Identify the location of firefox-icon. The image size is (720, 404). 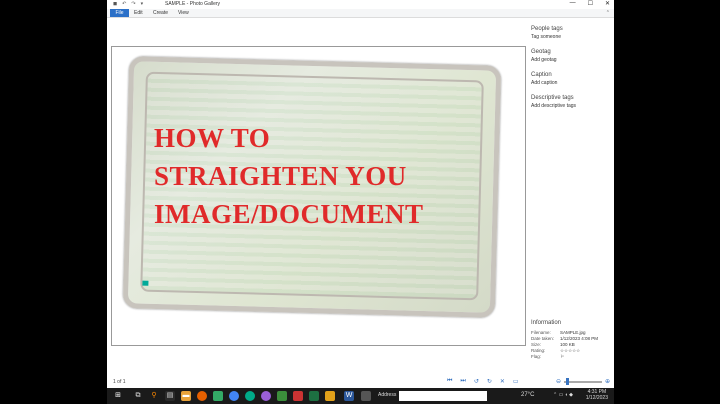
(202, 396).